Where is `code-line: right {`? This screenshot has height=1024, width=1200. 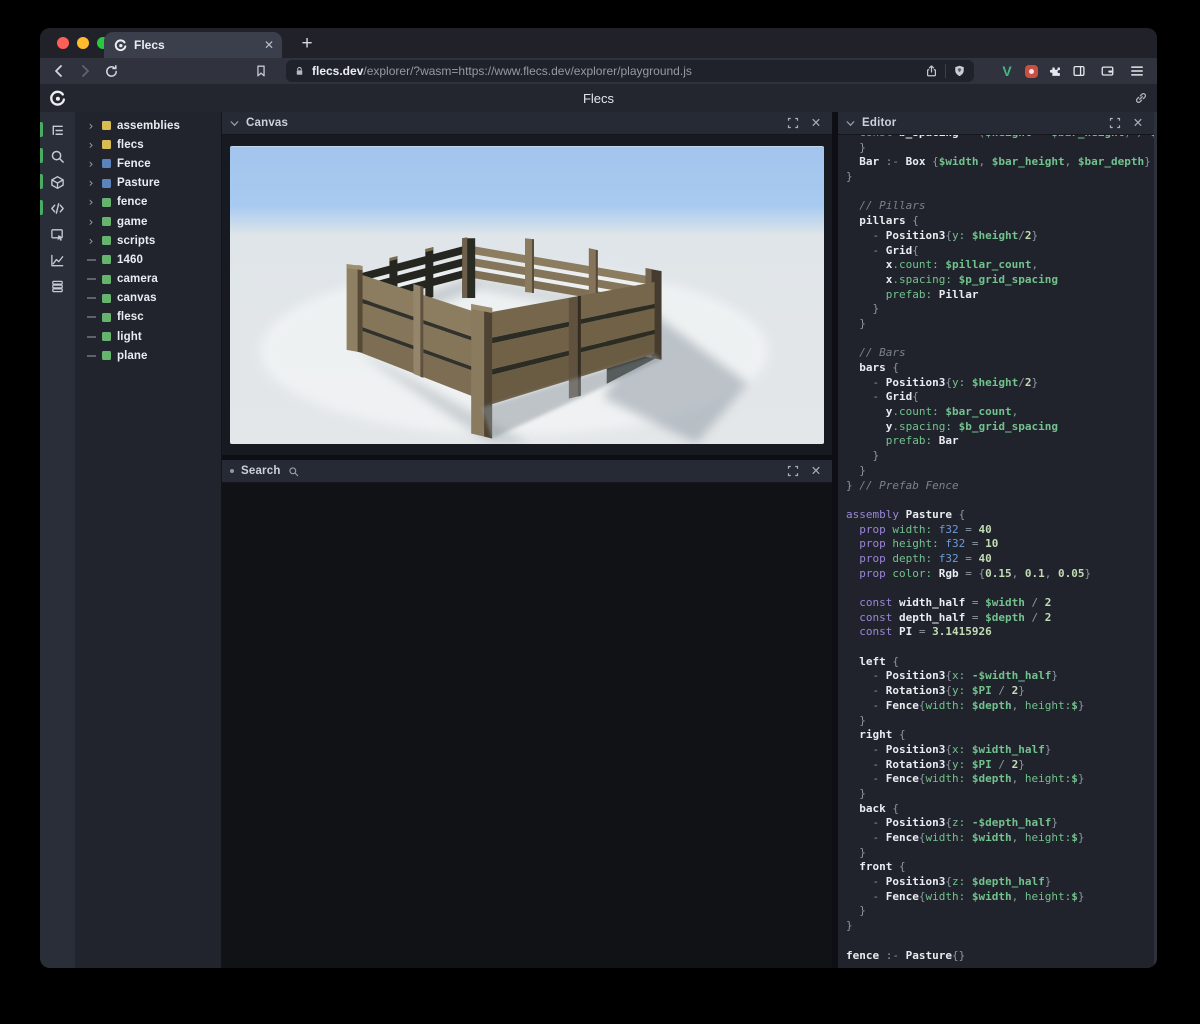
code-line: right { is located at coordinates (882, 735).